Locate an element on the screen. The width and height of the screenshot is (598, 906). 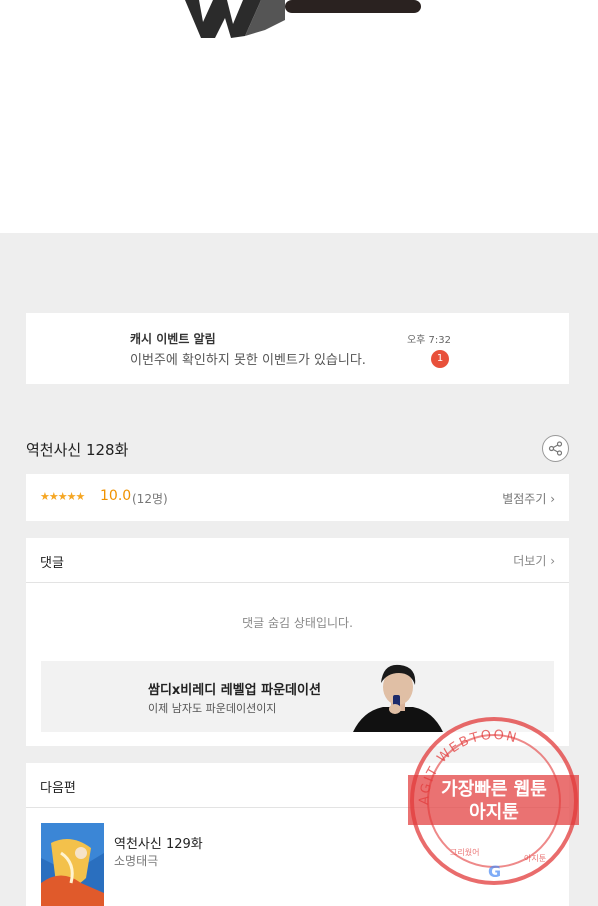
next-episode-thumbnail is located at coordinates (72, 864).